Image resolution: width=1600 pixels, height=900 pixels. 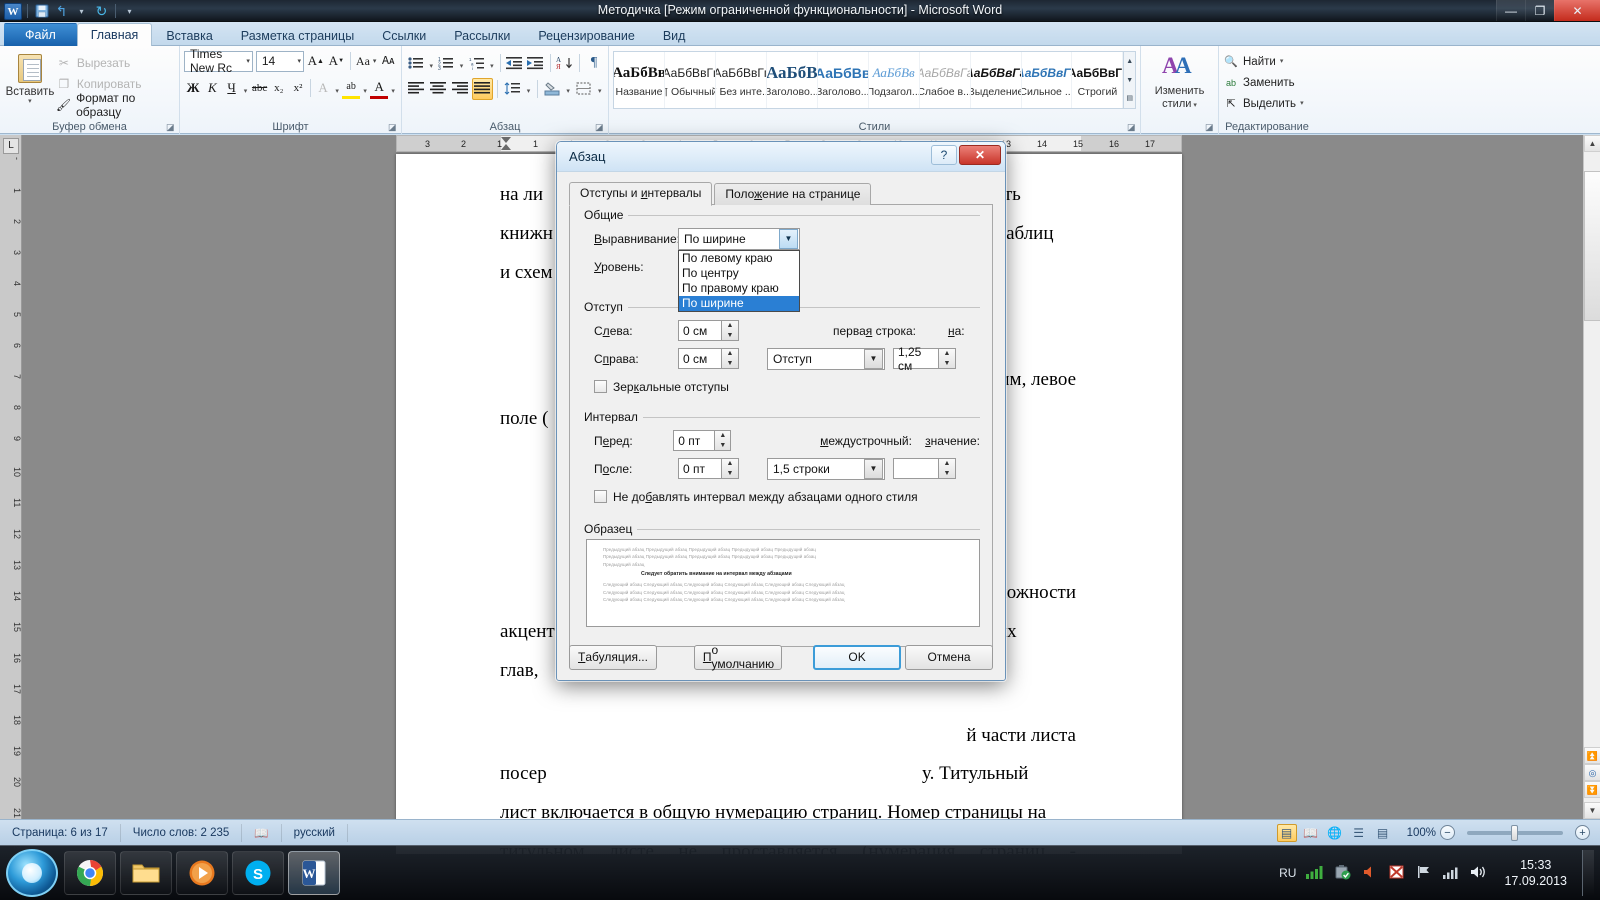 What do you see at coordinates (1315, 873) in the screenshot?
I see `network-signal-icon` at bounding box center [1315, 873].